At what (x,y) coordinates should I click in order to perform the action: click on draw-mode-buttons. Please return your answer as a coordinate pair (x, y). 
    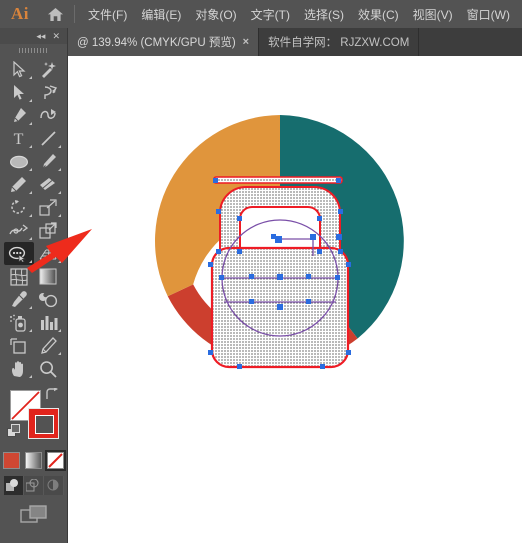
    Looking at the image, I should click on (33, 485).